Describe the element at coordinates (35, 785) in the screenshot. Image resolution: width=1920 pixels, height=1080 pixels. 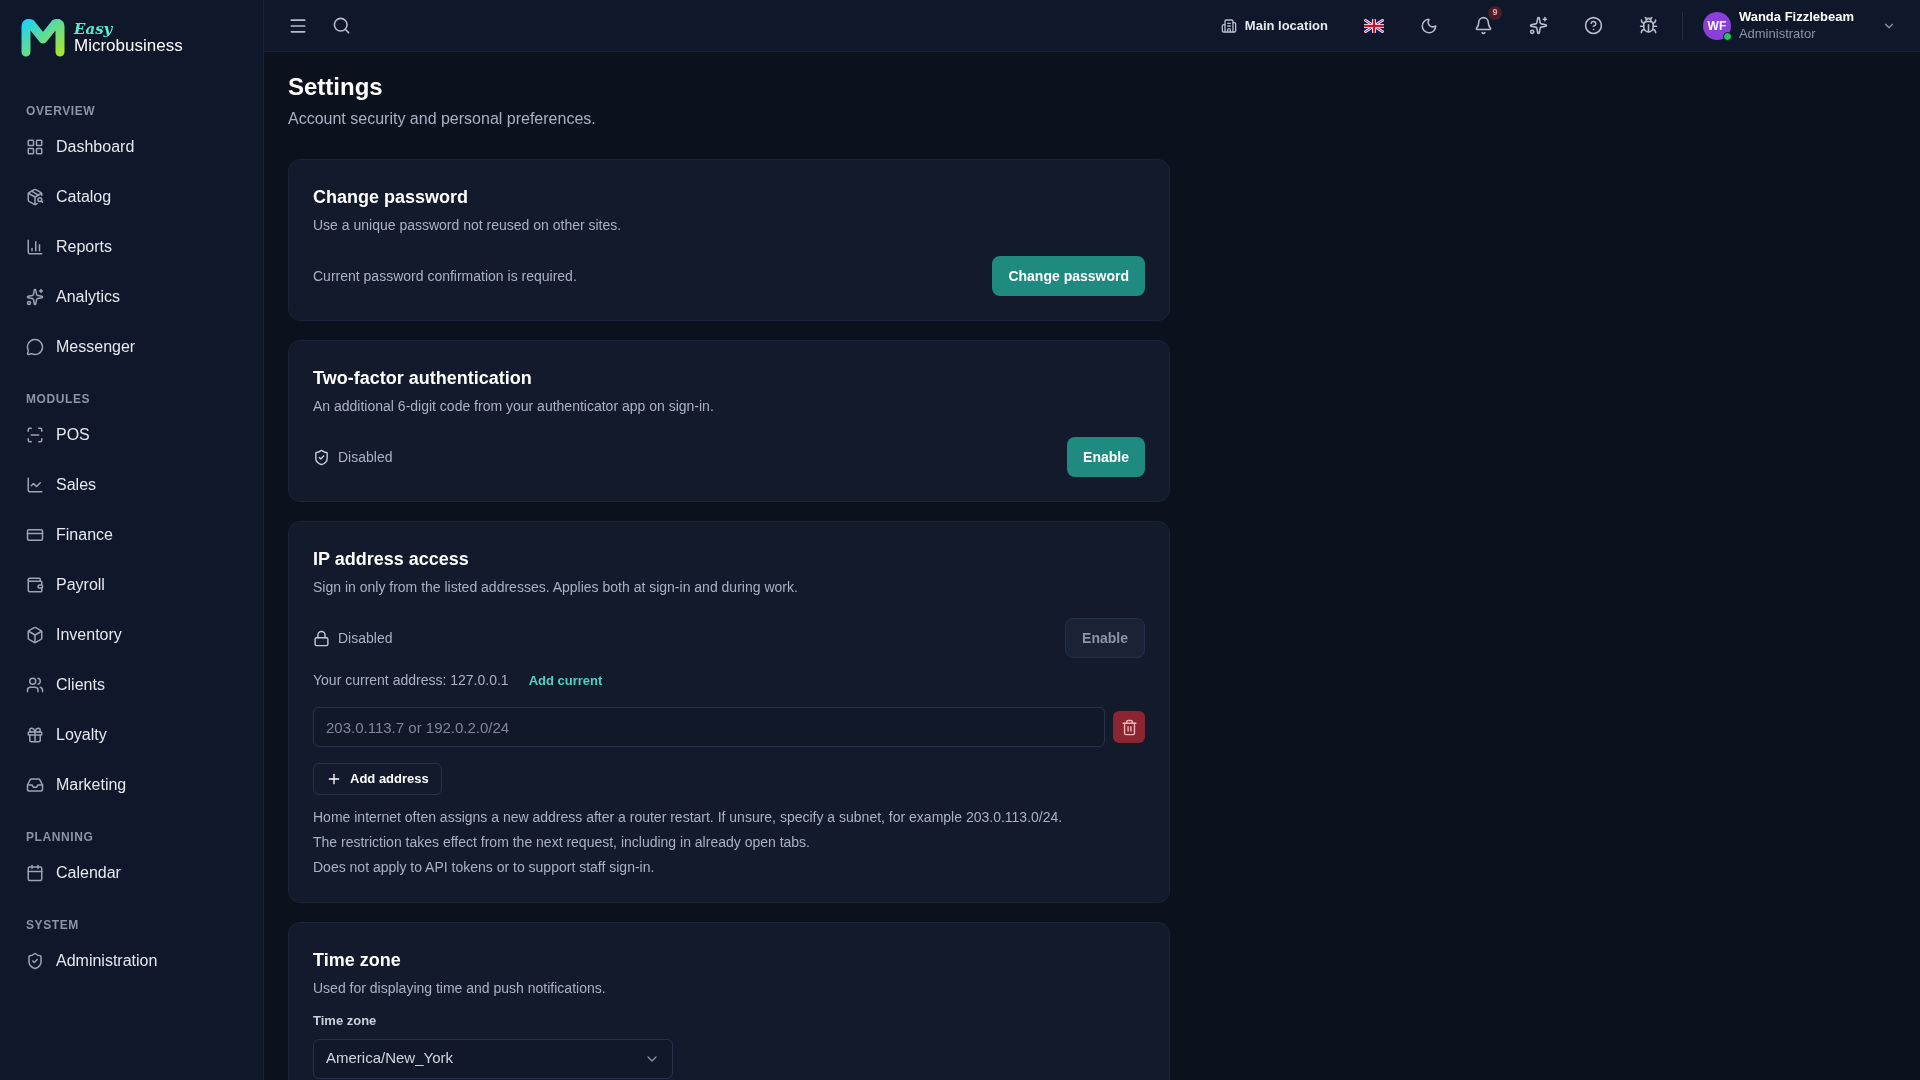
I see `inbox-icon` at that location.